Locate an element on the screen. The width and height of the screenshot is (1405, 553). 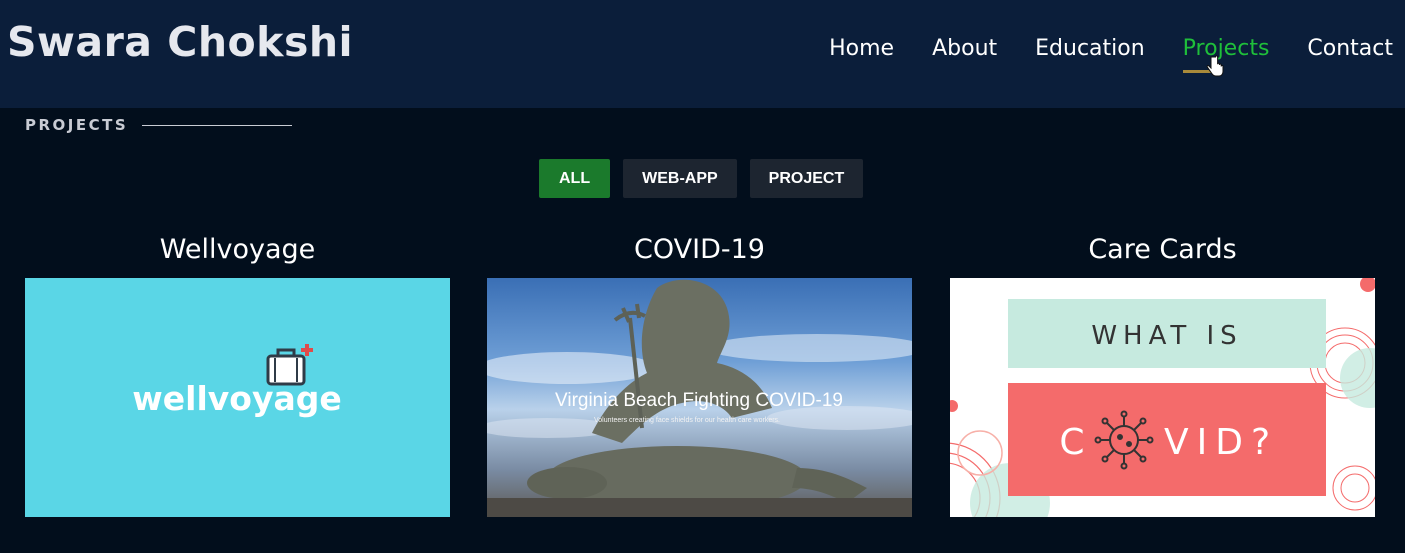
section-title: PROJECTS is located at coordinates (77, 125).